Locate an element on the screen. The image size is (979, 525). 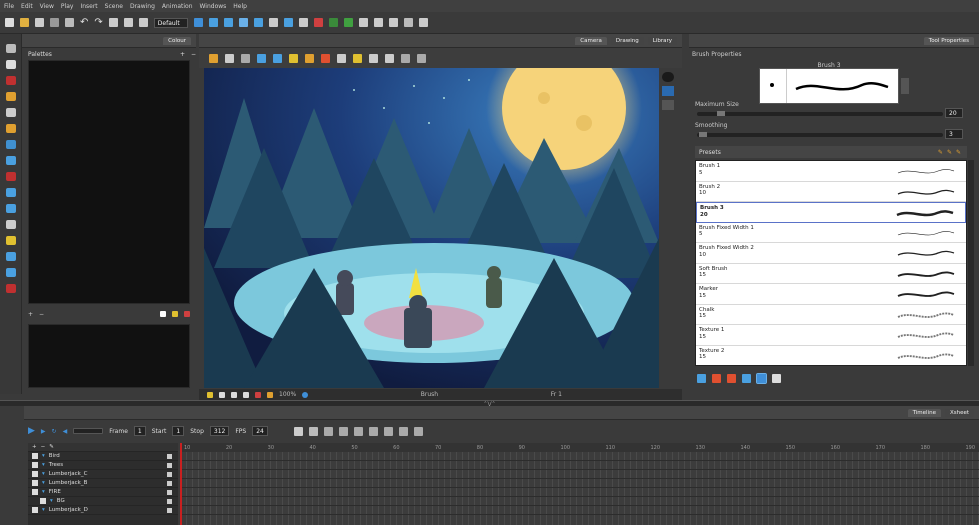
select-tool-icon is located at coordinates (11, 48).